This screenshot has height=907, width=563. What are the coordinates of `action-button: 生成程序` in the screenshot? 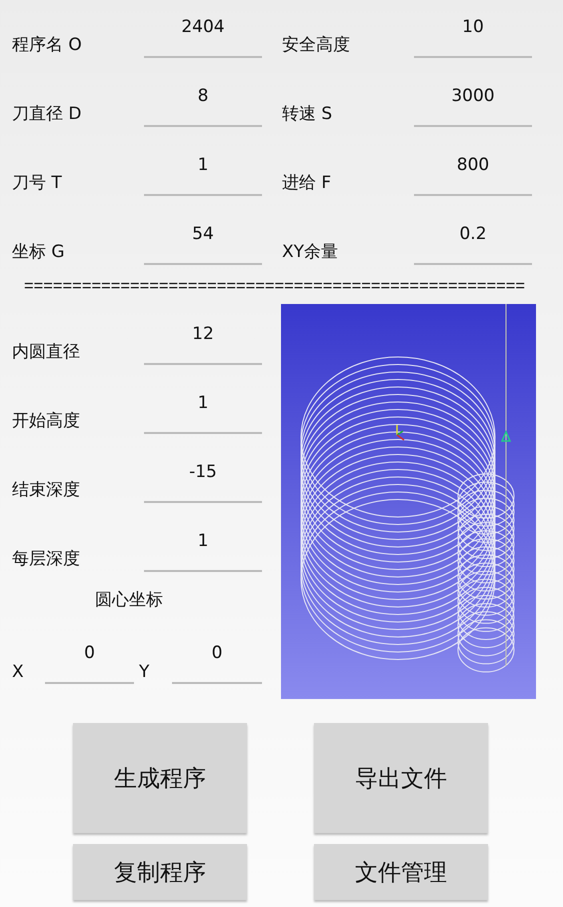 It's located at (160, 778).